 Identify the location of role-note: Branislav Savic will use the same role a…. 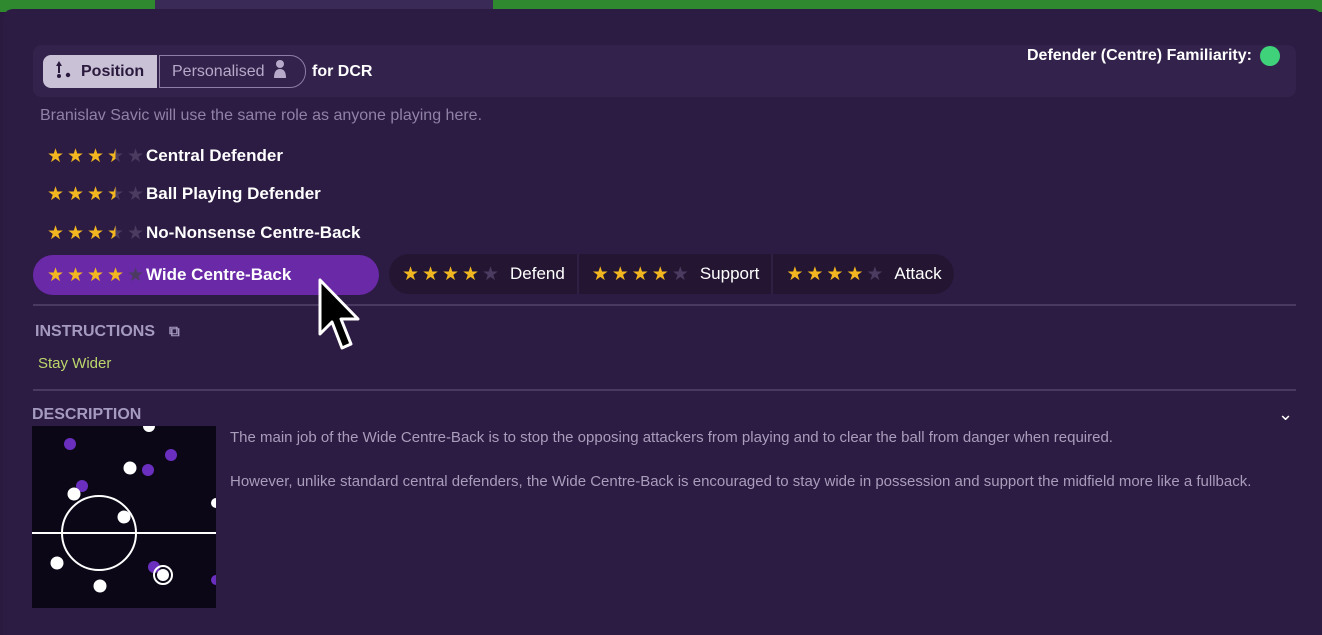
(261, 115).